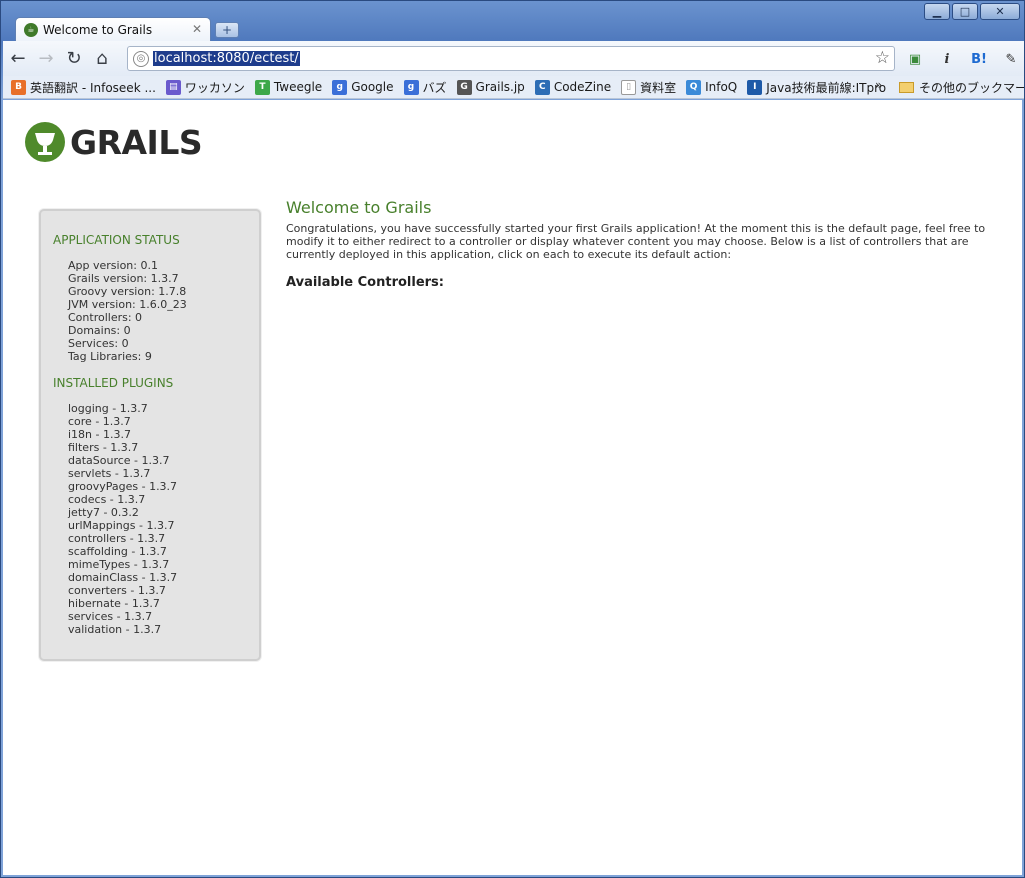 This screenshot has height=878, width=1025. I want to click on list-item: controllers - 1.3.7, so click(117, 538).